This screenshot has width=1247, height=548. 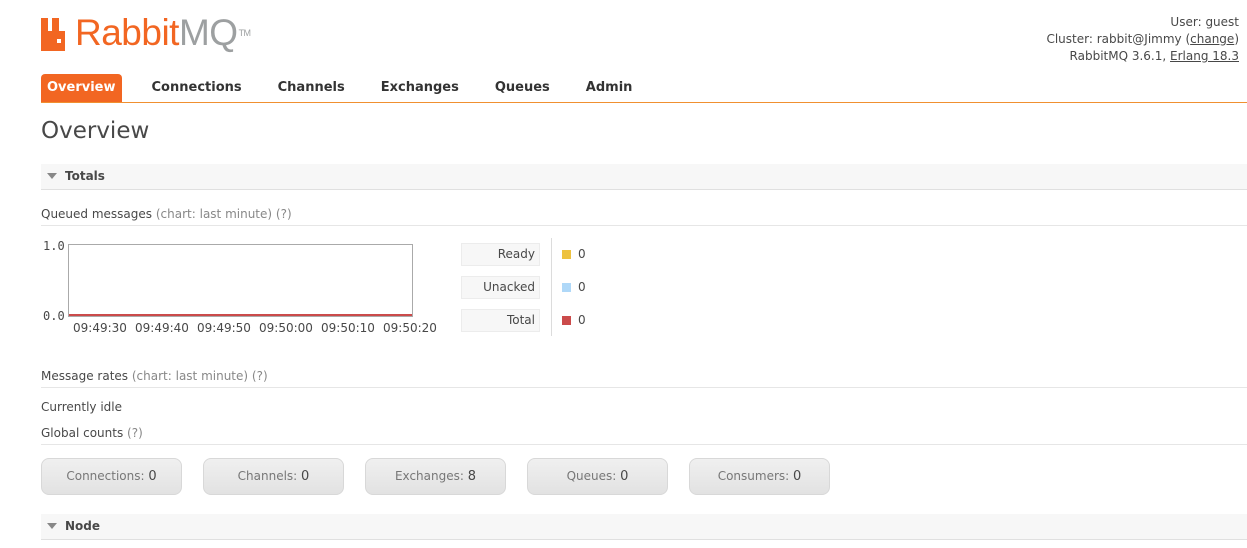 What do you see at coordinates (410, 328) in the screenshot?
I see `x-tick-label: 09:50:20` at bounding box center [410, 328].